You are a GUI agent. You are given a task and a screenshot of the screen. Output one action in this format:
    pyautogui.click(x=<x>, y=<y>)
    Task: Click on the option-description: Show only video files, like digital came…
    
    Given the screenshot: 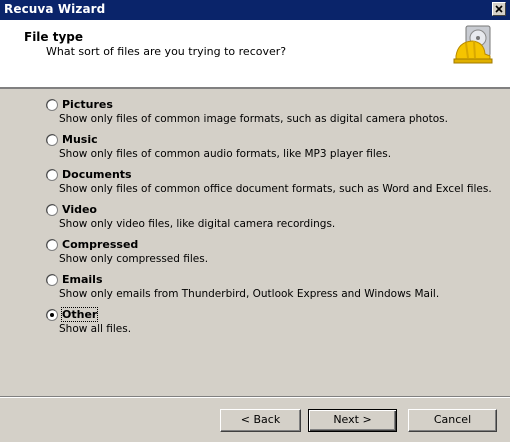 What is the action you would take?
    pyautogui.click(x=197, y=224)
    